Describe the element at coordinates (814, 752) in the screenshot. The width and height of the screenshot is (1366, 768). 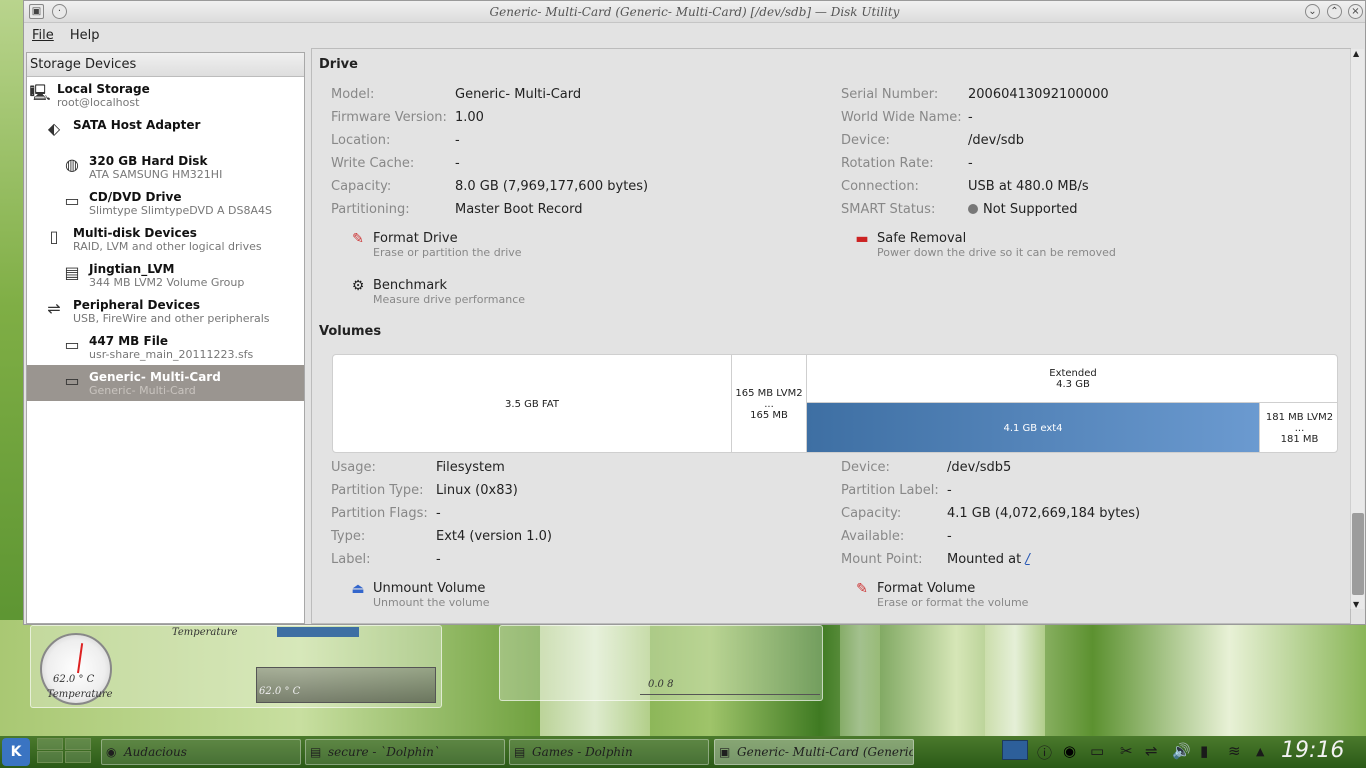
I see `task-disk-utility: ▣ Generic- Multi-Card (Generic` at that location.